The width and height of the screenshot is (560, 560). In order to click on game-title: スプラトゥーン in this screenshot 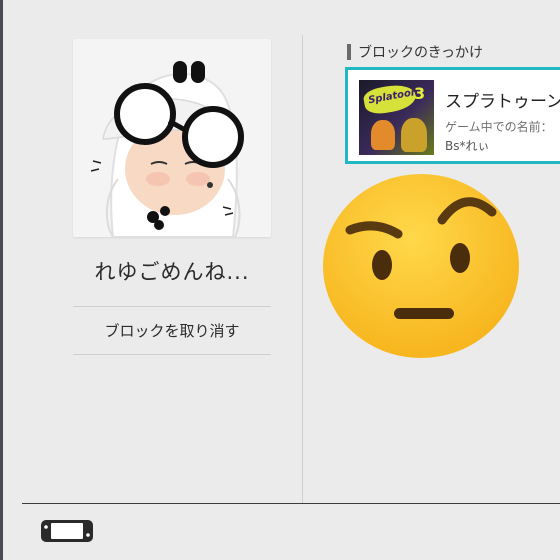, I will do `click(502, 102)`.